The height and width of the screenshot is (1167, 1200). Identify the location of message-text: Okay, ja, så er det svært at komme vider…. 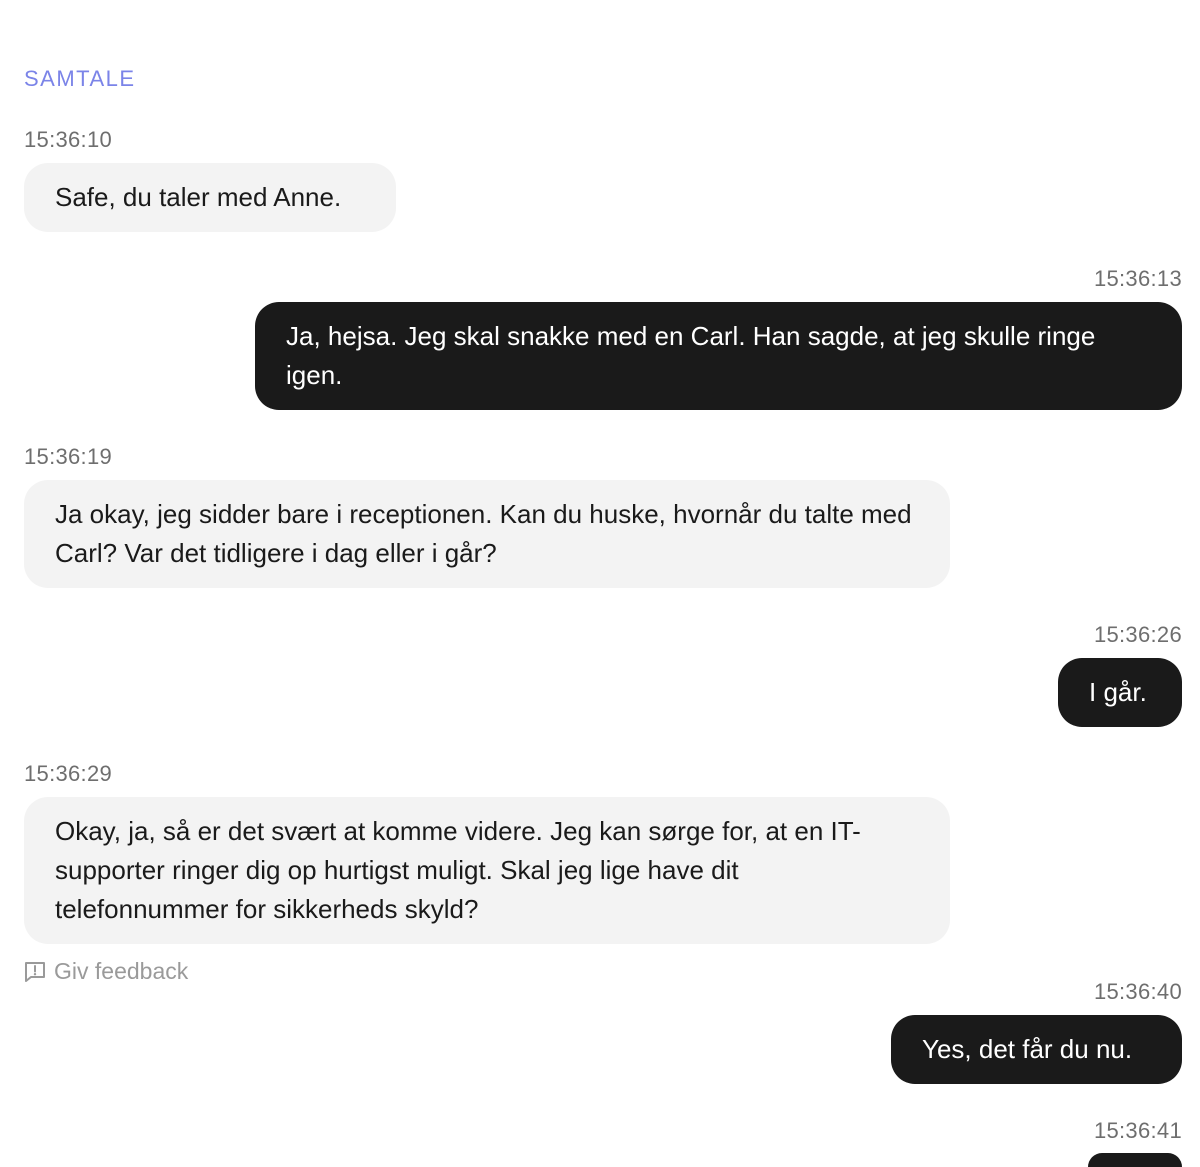
(458, 870).